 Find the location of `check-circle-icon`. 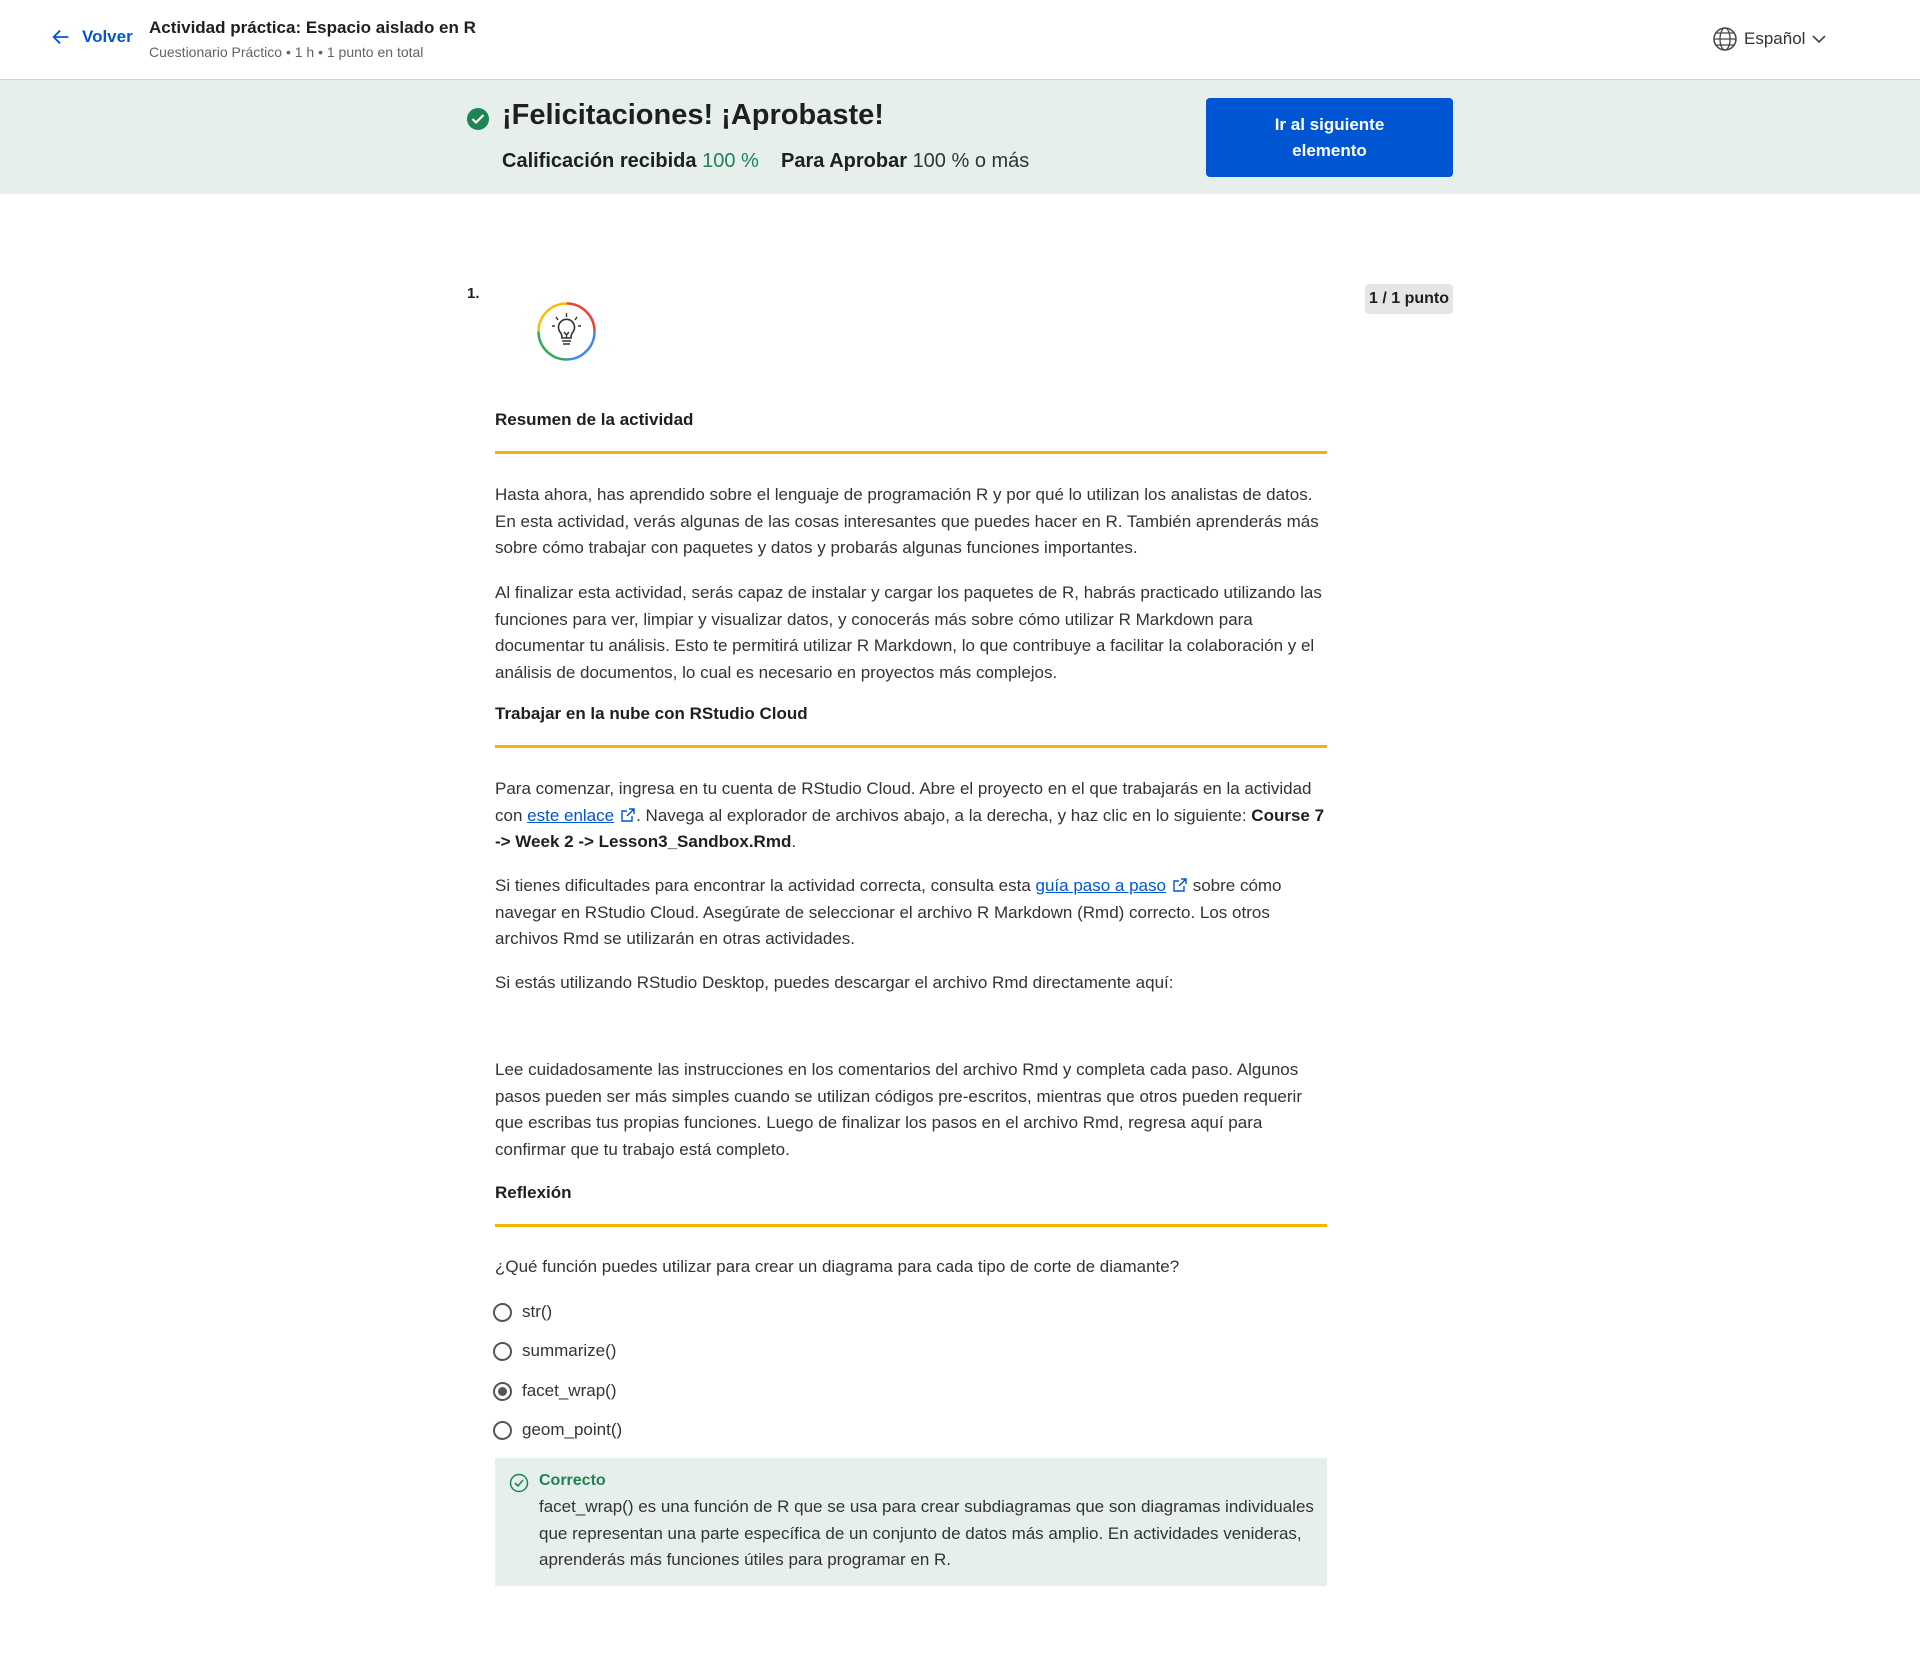

check-circle-icon is located at coordinates (478, 119).